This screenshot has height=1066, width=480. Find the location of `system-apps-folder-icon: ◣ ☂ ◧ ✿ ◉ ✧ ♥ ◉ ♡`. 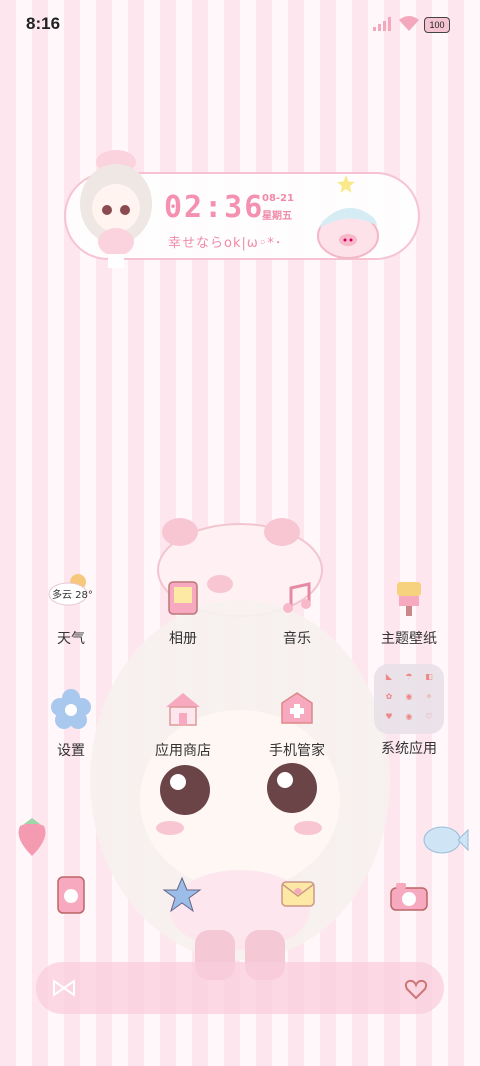

system-apps-folder-icon: ◣ ☂ ◧ ✿ ◉ ✧ ♥ ◉ ♡ is located at coordinates (409, 699).